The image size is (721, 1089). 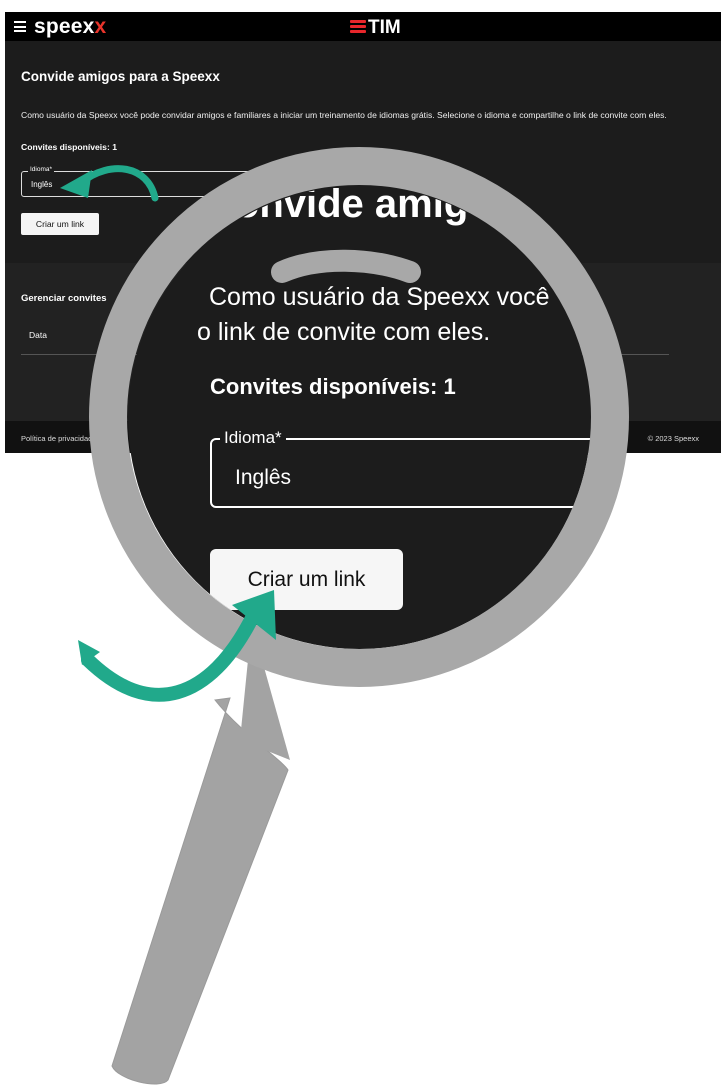 I want to click on top-bar: speexx TIM, so click(x=363, y=26).